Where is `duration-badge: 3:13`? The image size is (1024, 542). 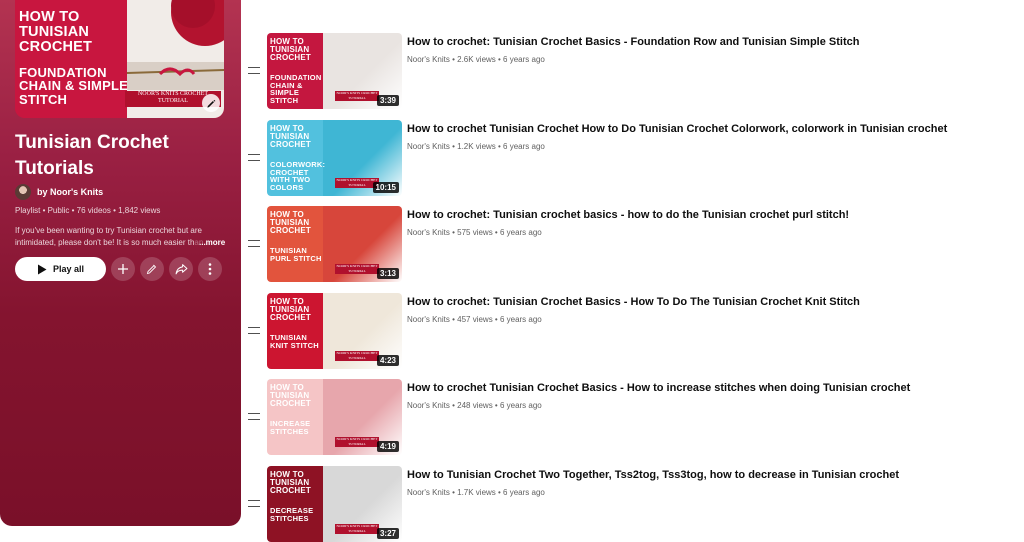
duration-badge: 3:13 is located at coordinates (387, 273).